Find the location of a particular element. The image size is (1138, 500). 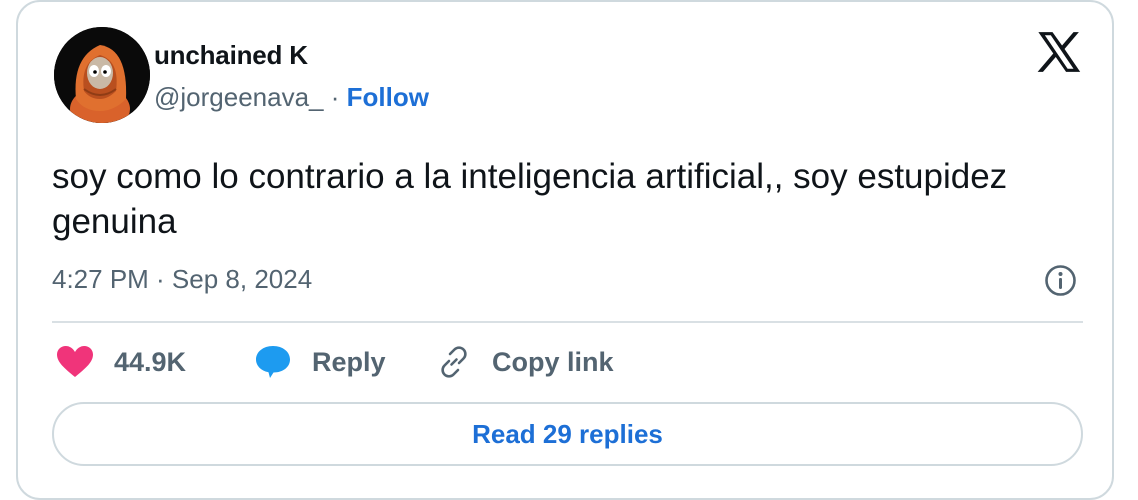

reply-button: Reply is located at coordinates (320, 362).